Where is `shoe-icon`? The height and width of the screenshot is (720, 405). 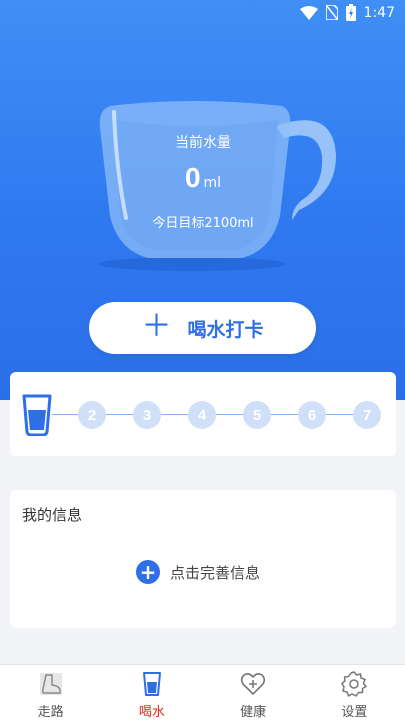 shoe-icon is located at coordinates (50, 684).